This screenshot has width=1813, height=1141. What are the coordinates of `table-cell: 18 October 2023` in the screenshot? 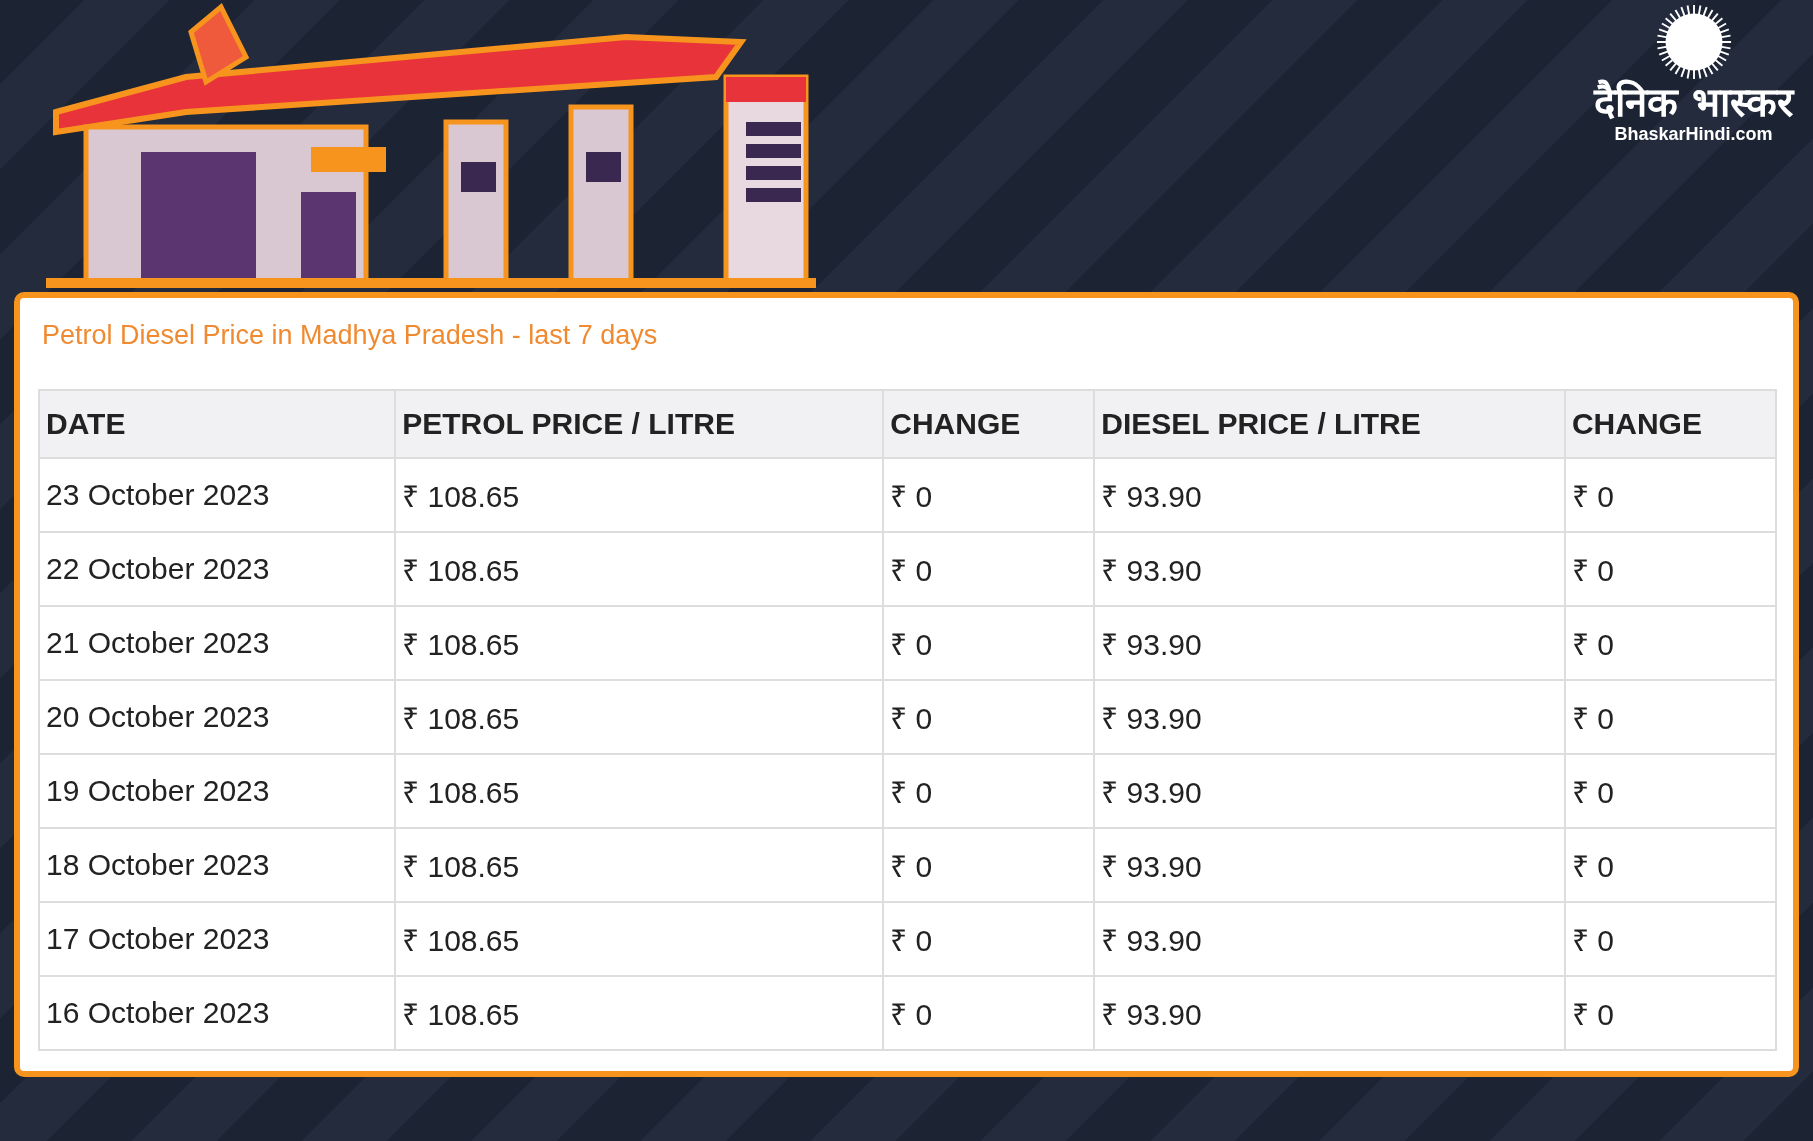 It's located at (217, 865).